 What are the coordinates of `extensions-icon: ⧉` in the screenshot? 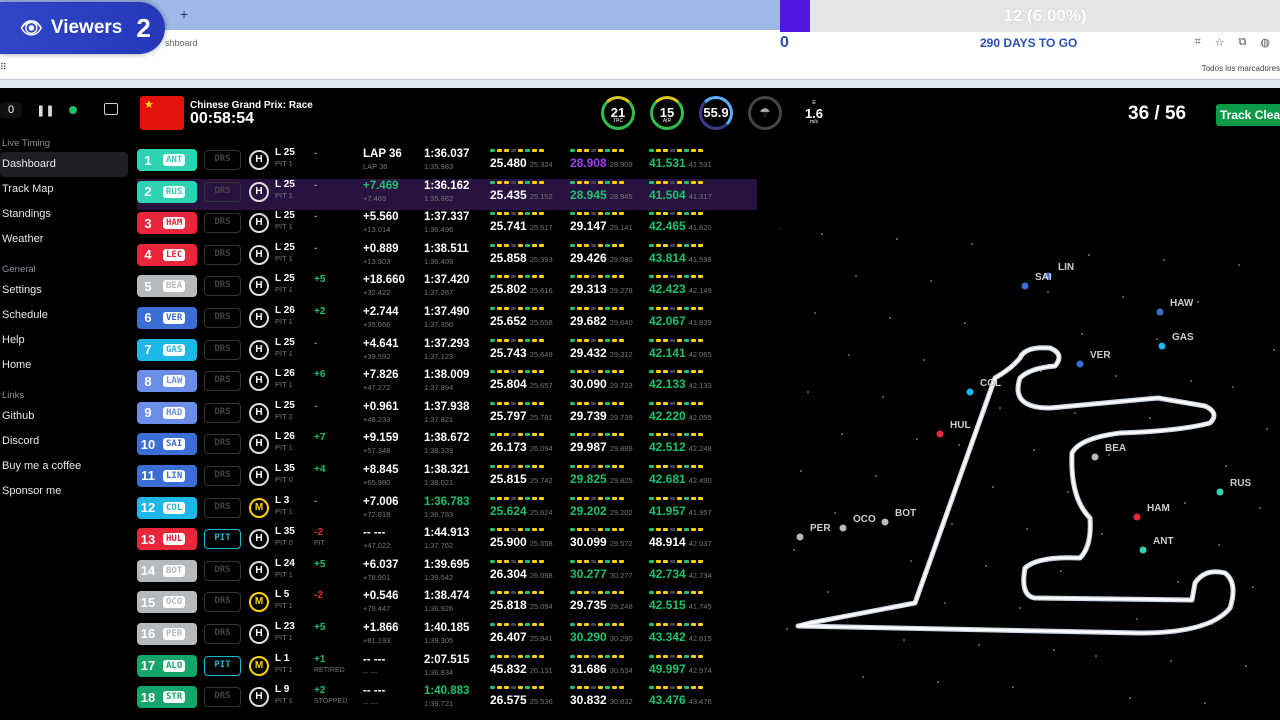 It's located at (1243, 42).